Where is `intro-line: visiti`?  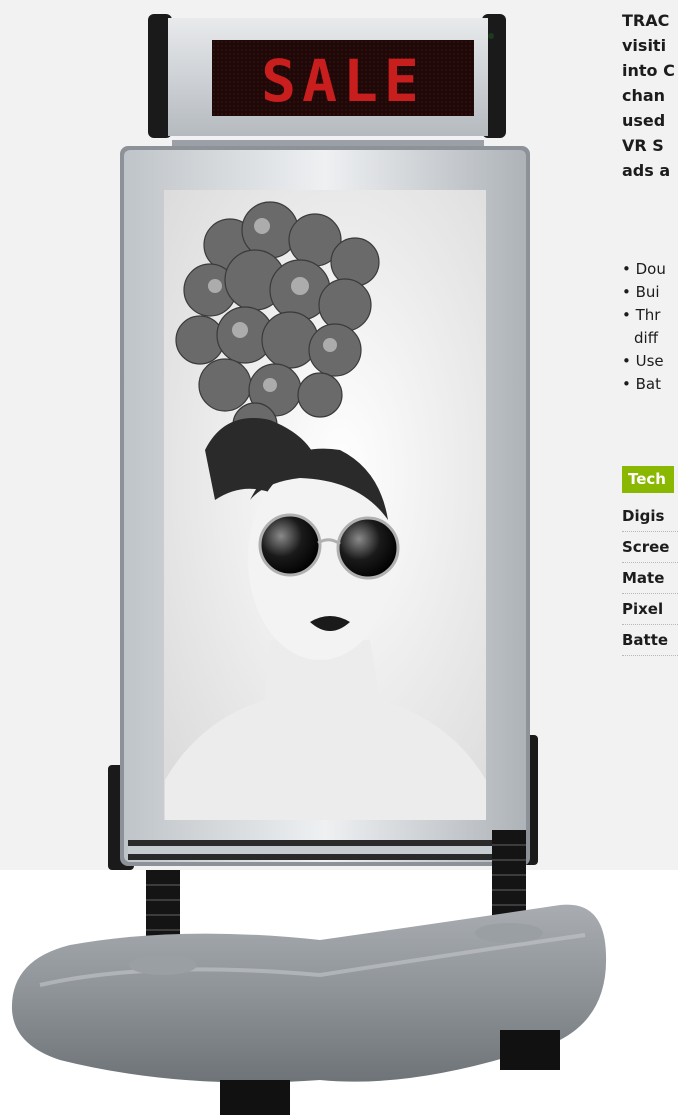 intro-line: visiti is located at coordinates (644, 45).